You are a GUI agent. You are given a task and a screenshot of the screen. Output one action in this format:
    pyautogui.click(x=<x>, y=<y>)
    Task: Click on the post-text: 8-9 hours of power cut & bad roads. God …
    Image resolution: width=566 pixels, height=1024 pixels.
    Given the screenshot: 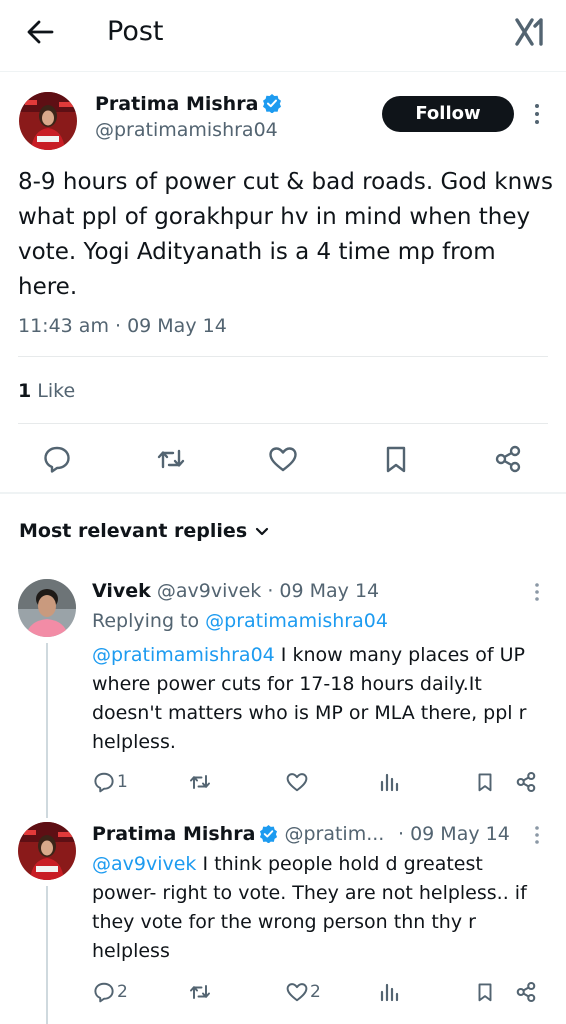 What is the action you would take?
    pyautogui.click(x=285, y=234)
    